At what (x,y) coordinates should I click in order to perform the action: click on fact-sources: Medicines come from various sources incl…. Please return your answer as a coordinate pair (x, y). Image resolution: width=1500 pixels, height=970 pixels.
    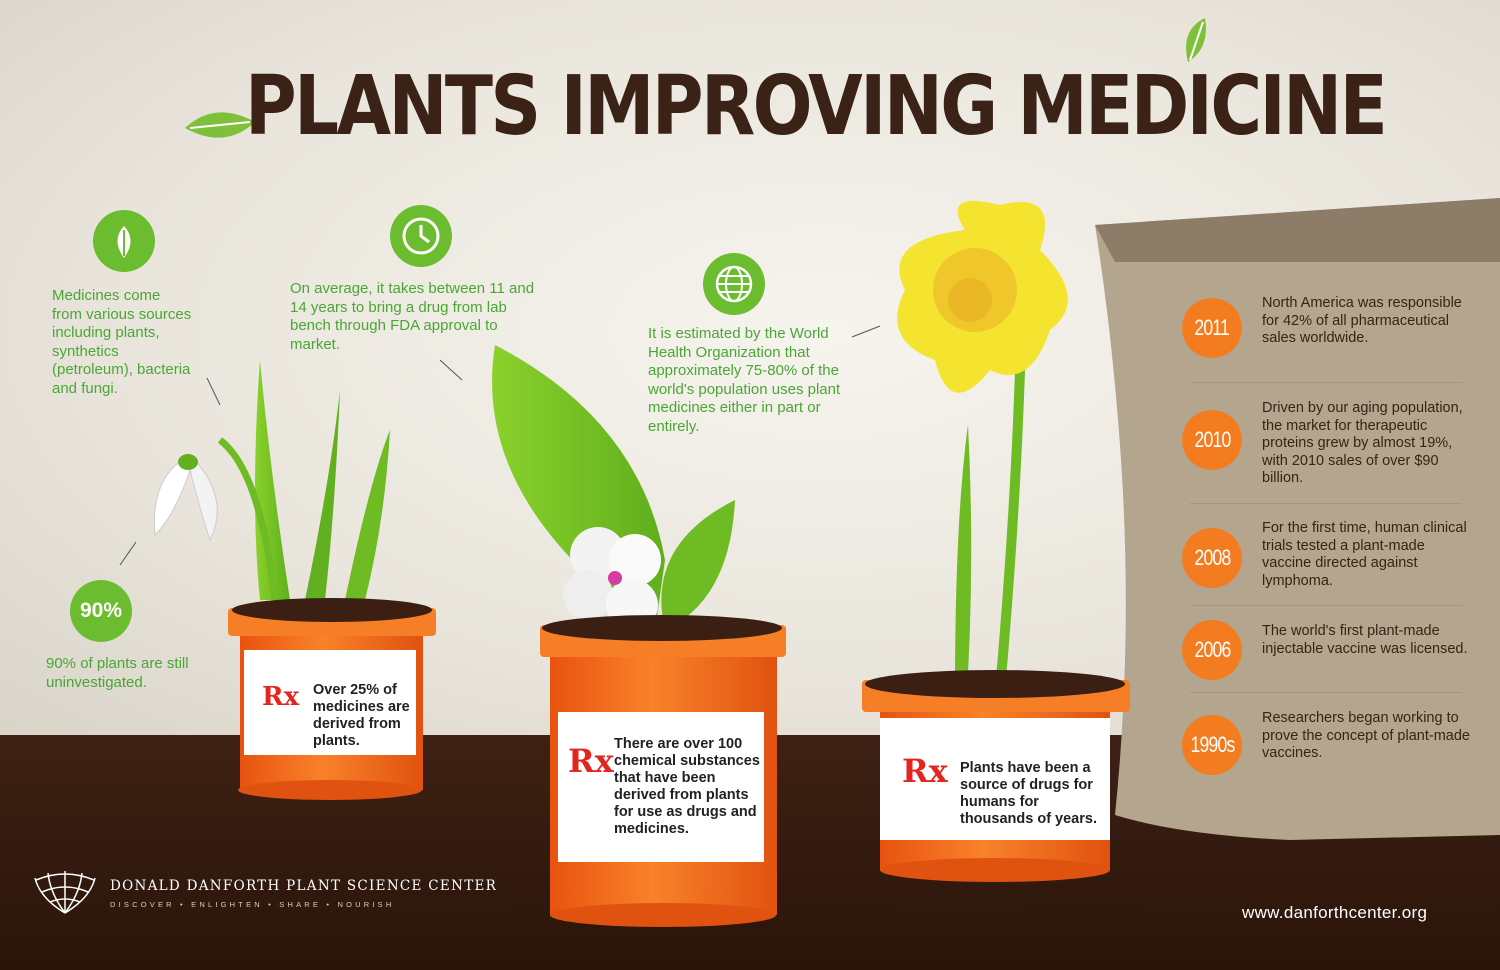
    Looking at the image, I should click on (122, 342).